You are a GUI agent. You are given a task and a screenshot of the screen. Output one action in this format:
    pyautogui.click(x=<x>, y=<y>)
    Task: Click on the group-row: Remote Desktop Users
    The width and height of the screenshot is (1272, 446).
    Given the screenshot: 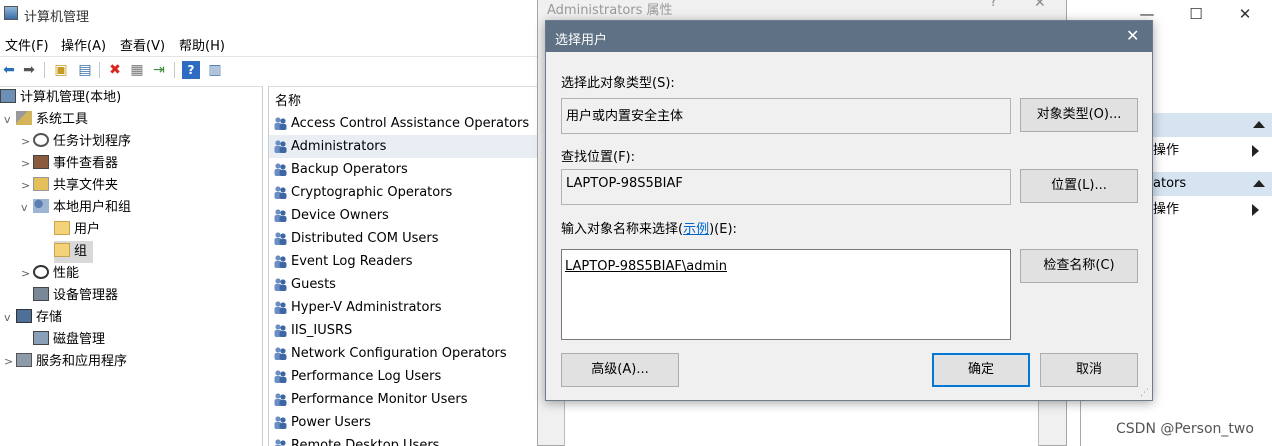 What is the action you would take?
    pyautogui.click(x=407, y=440)
    